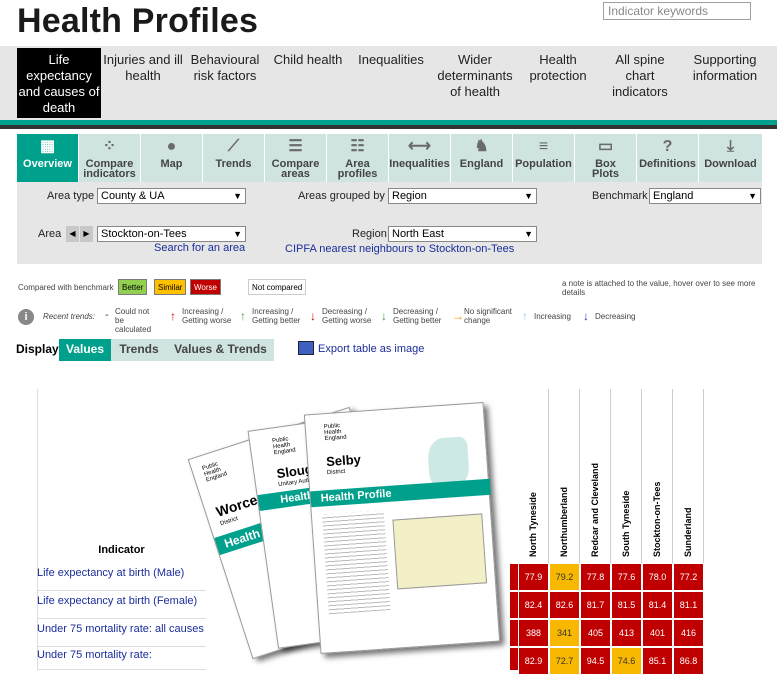 The image size is (777, 674). I want to click on value-cell: 85.1, so click(657, 661).